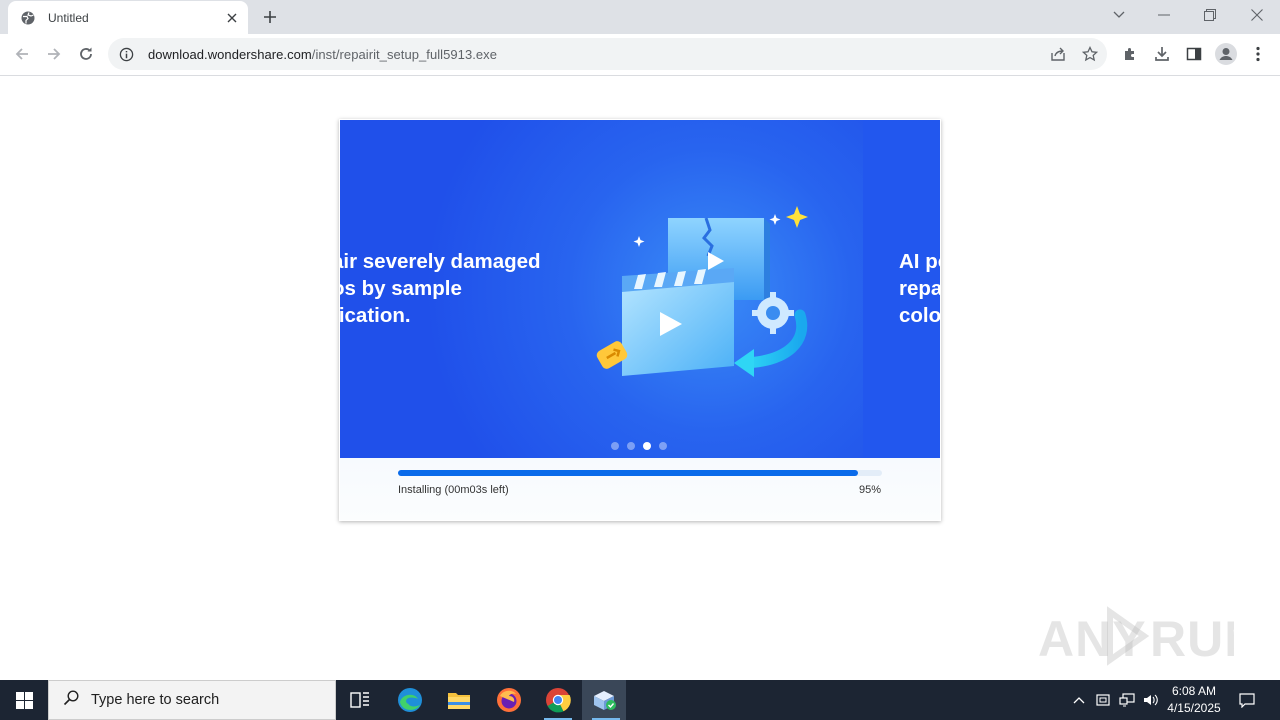 The height and width of the screenshot is (720, 1280). I want to click on windows-start-icon, so click(24, 700).